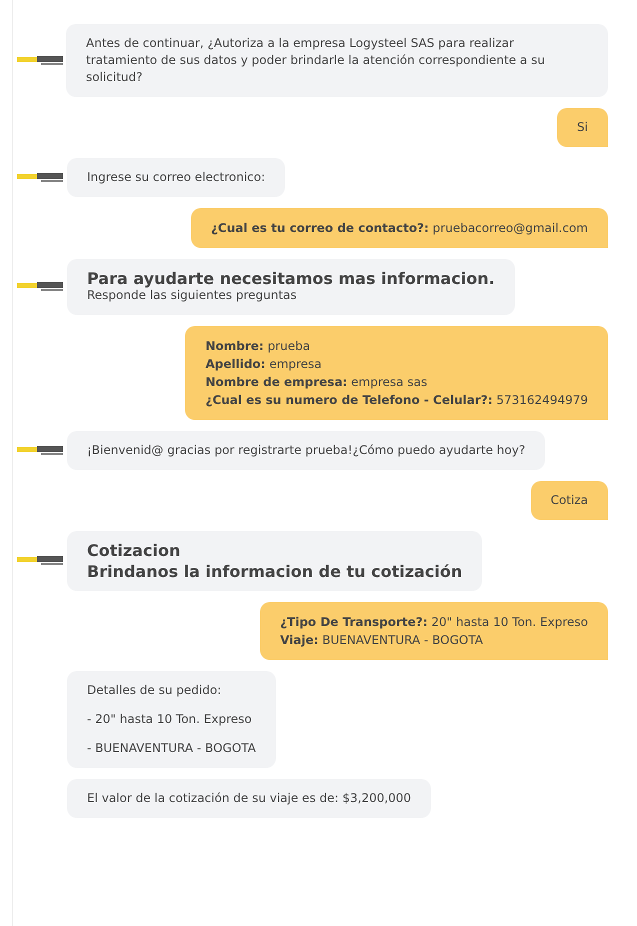  Describe the element at coordinates (258, 346) in the screenshot. I see `field-line: Nombre: prueba` at that location.